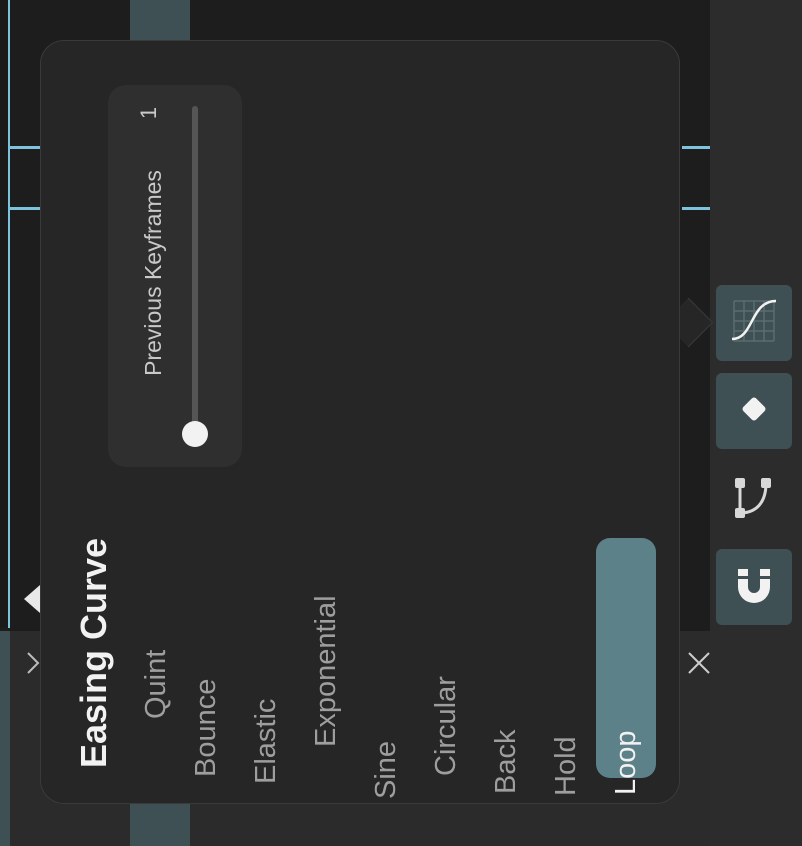 The height and width of the screenshot is (846, 802). I want to click on easing-option-loop: Loop, so click(626, 715).